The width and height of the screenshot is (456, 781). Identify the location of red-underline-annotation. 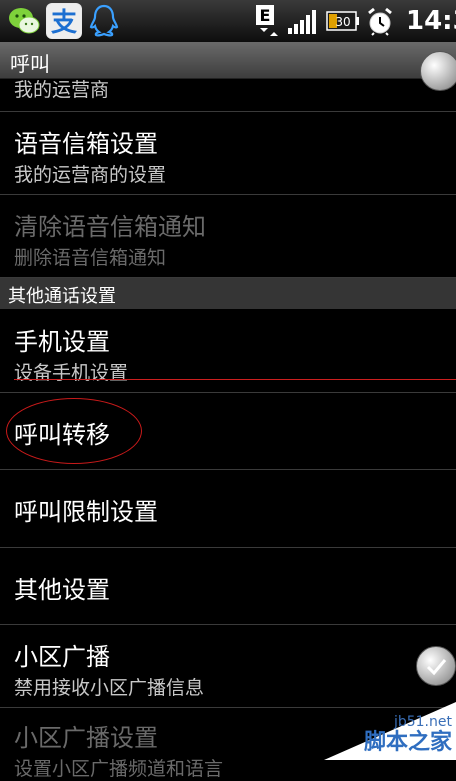
(235, 379).